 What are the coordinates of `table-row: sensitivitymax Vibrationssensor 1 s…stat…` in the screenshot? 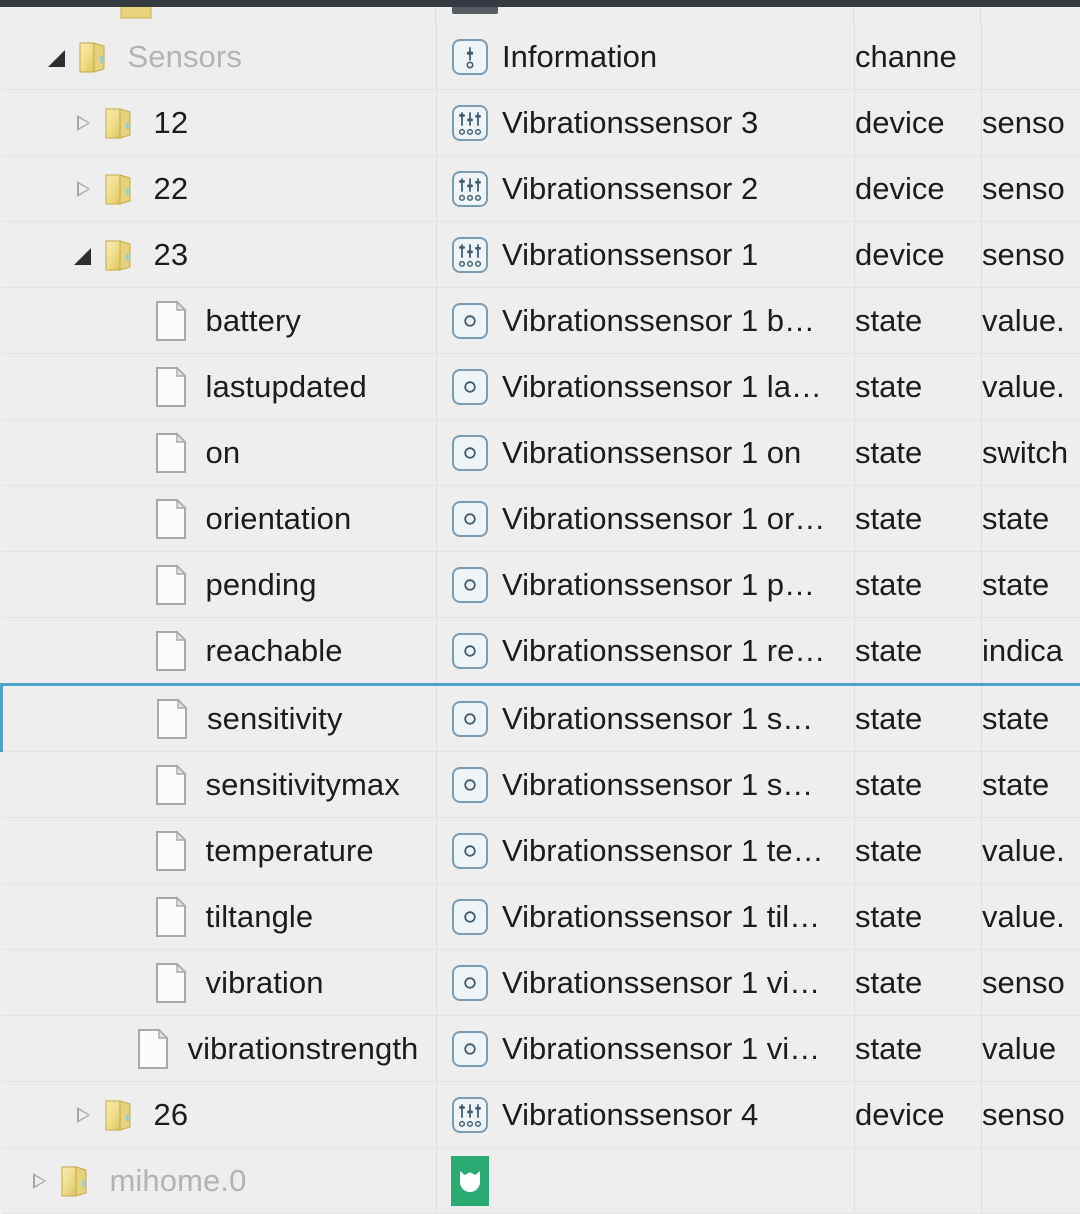 It's located at (541, 785).